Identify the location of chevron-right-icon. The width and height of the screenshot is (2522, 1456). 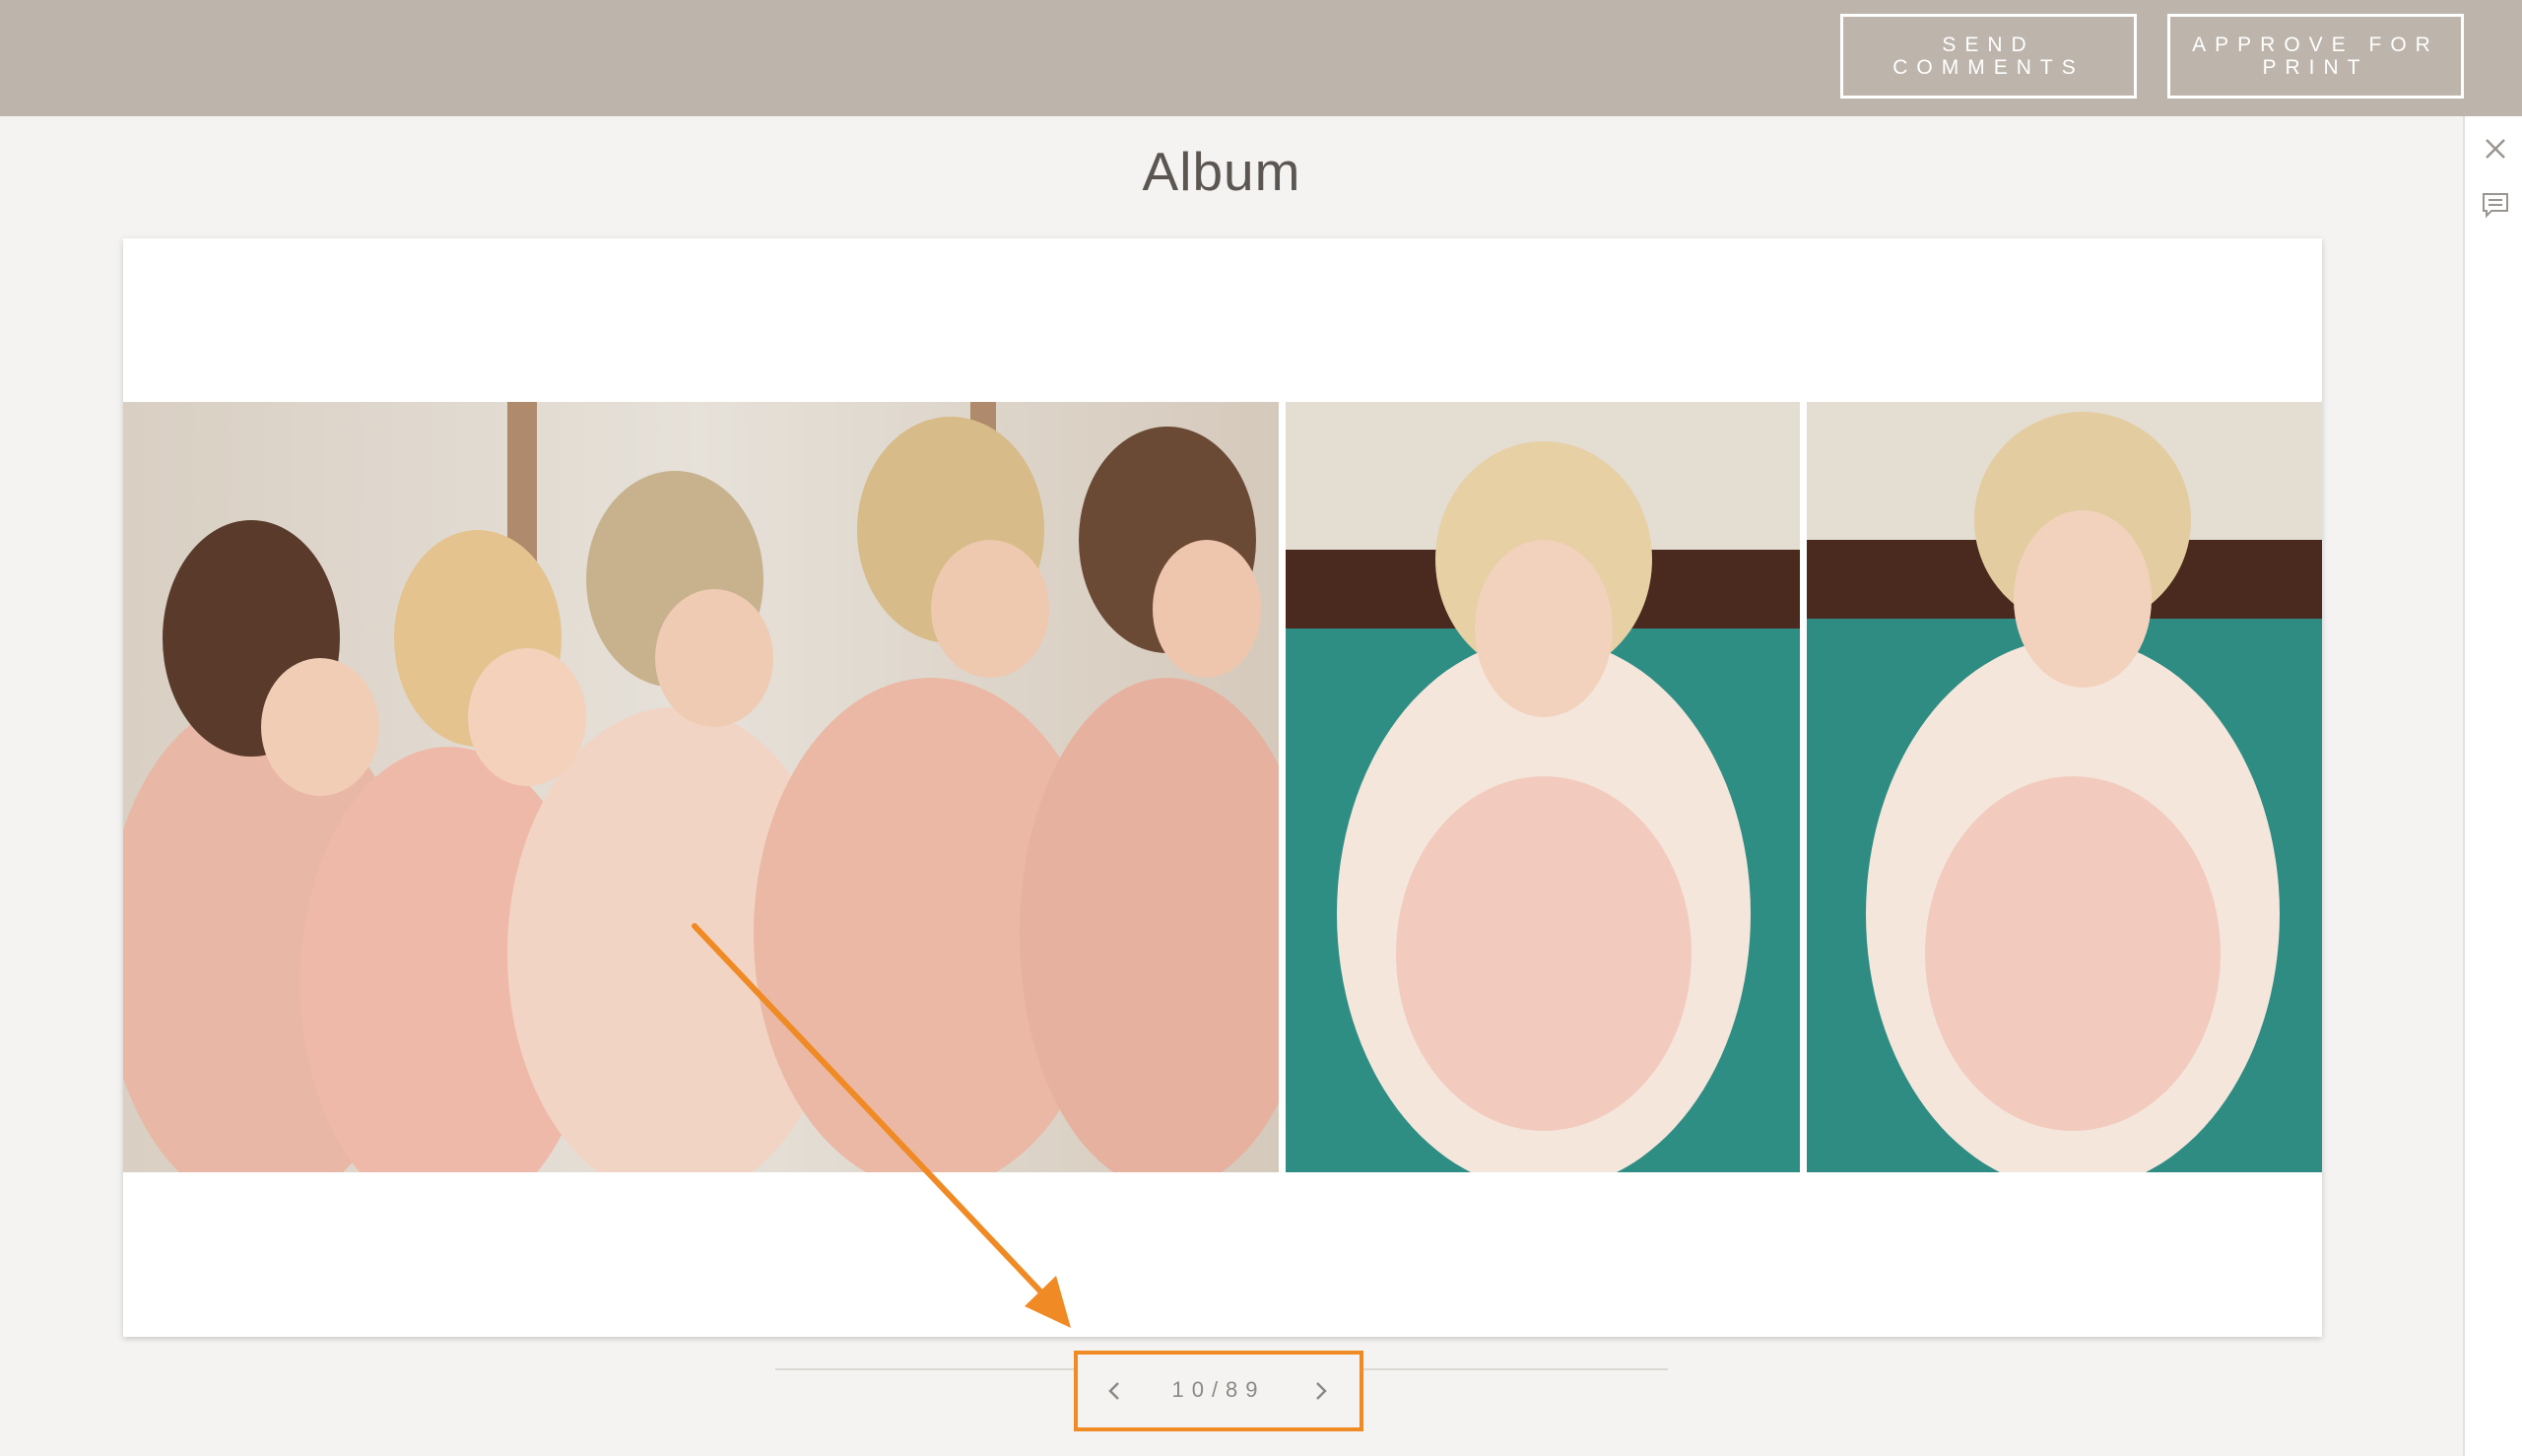
(1321, 1391).